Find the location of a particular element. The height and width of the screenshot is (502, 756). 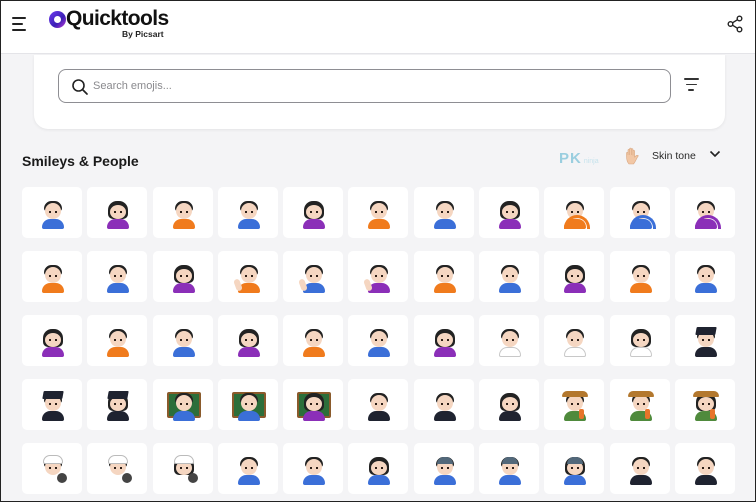

man-shrugging-icon is located at coordinates (379, 342).